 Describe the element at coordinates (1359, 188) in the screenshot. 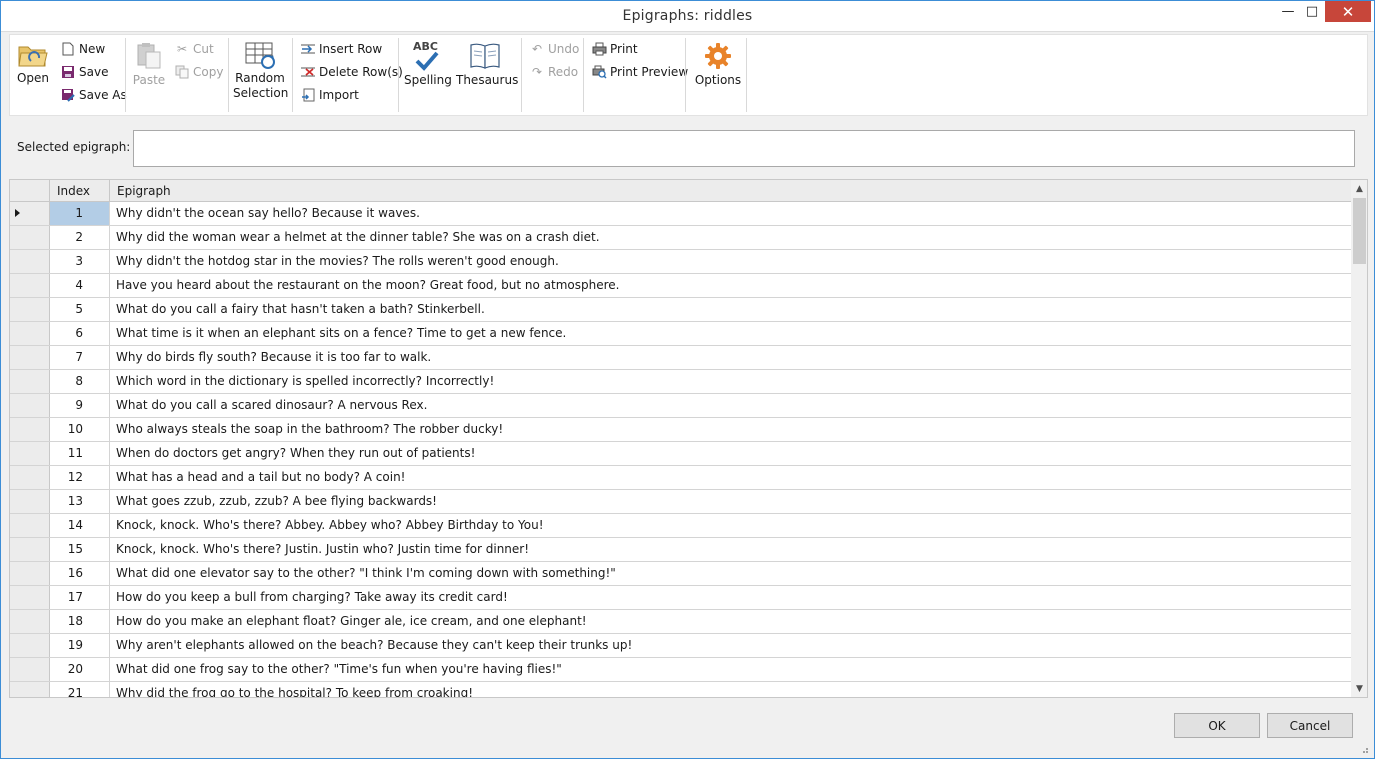

I see `scroll-up-arrow-icon: ▲` at that location.